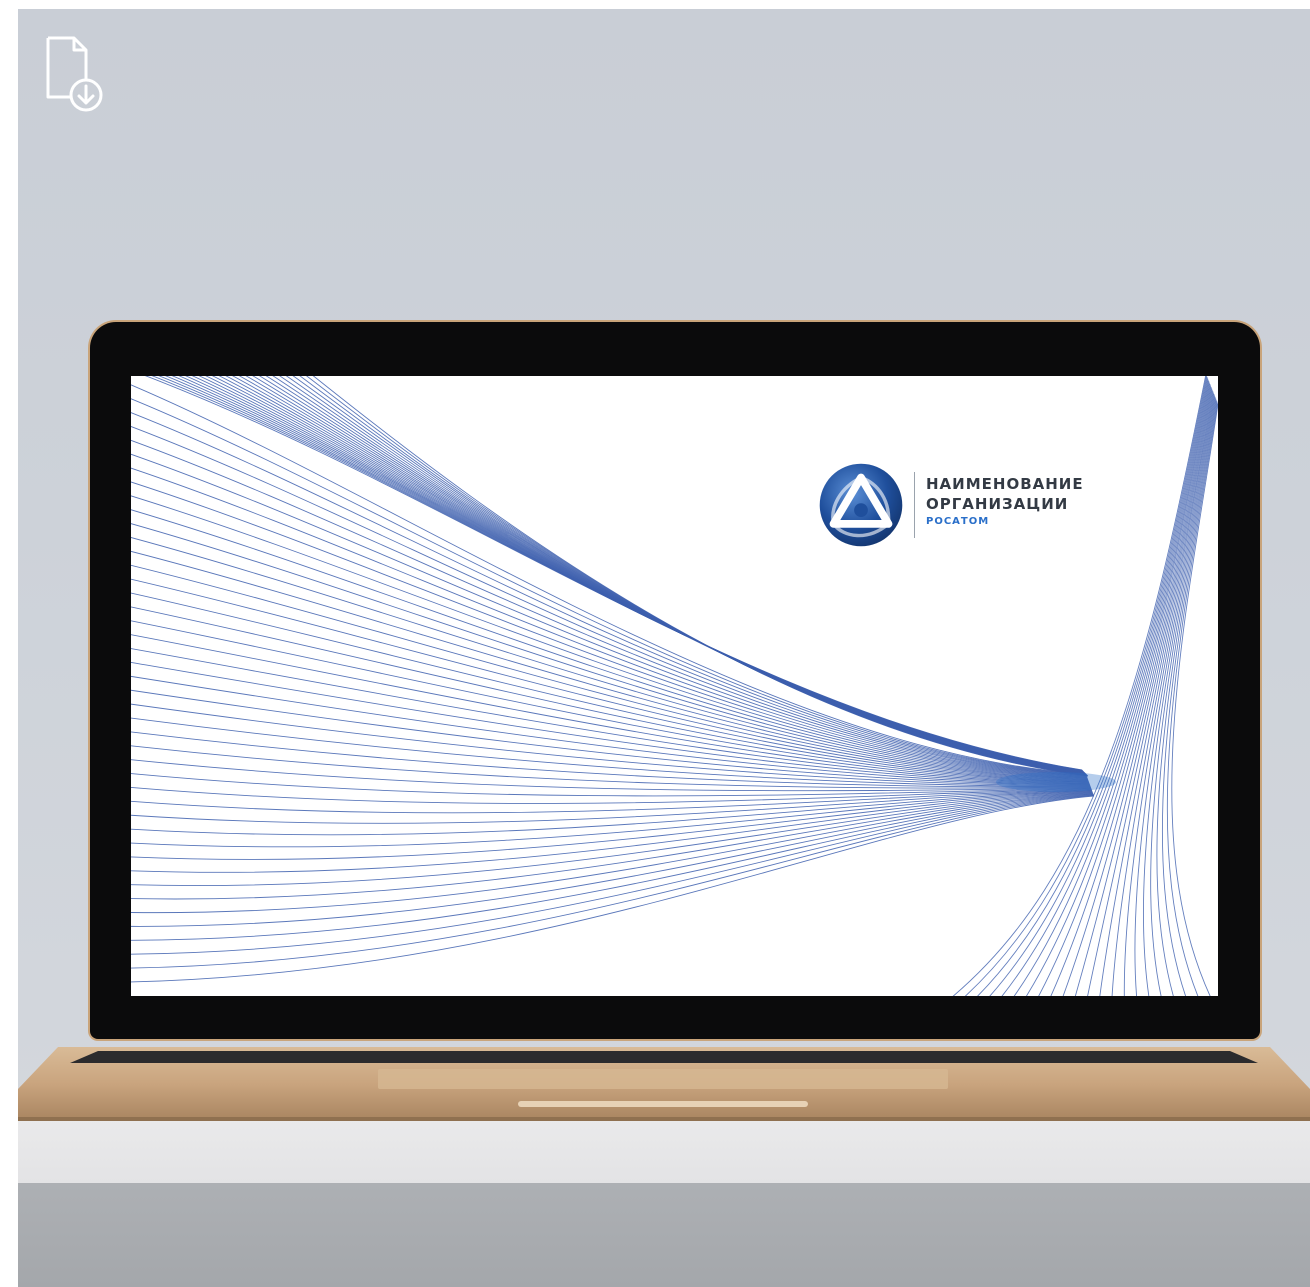 This screenshot has height=1287, width=1310. Describe the element at coordinates (1005, 484) in the screenshot. I see `org-name-line1: НАИМЕНОВАНИЕ` at that location.